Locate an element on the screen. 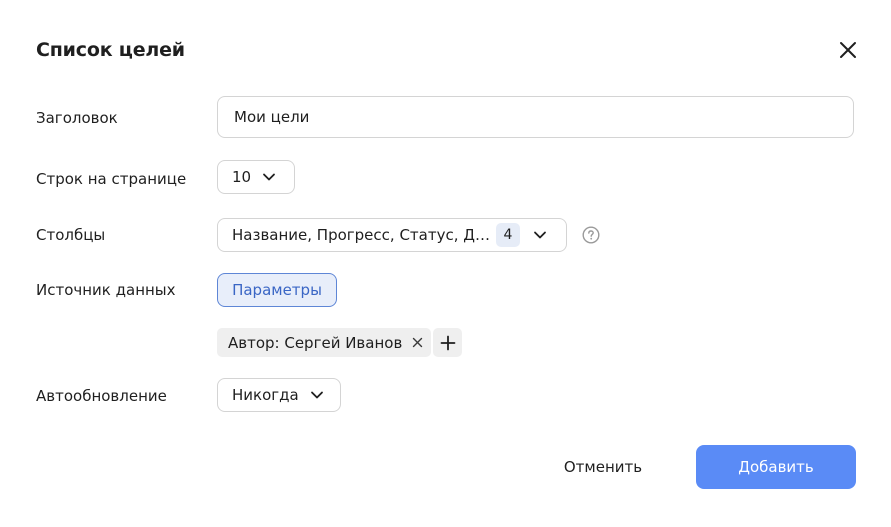  remove-icon is located at coordinates (417, 342).